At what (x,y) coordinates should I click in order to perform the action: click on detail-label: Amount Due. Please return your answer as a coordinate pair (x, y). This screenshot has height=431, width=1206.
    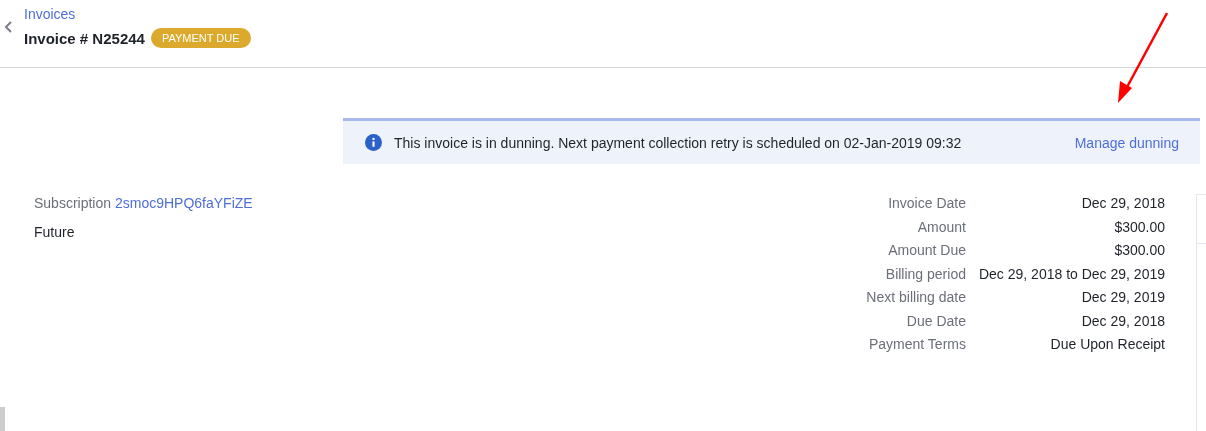
    Looking at the image, I should click on (927, 250).